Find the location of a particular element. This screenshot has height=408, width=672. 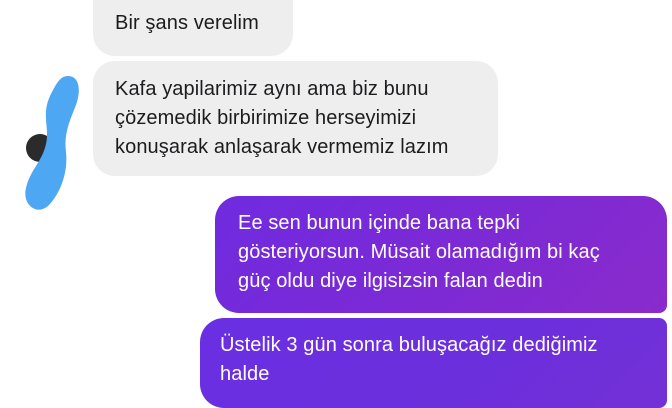

message-text-line: Bir şans verelim is located at coordinates (187, 23).